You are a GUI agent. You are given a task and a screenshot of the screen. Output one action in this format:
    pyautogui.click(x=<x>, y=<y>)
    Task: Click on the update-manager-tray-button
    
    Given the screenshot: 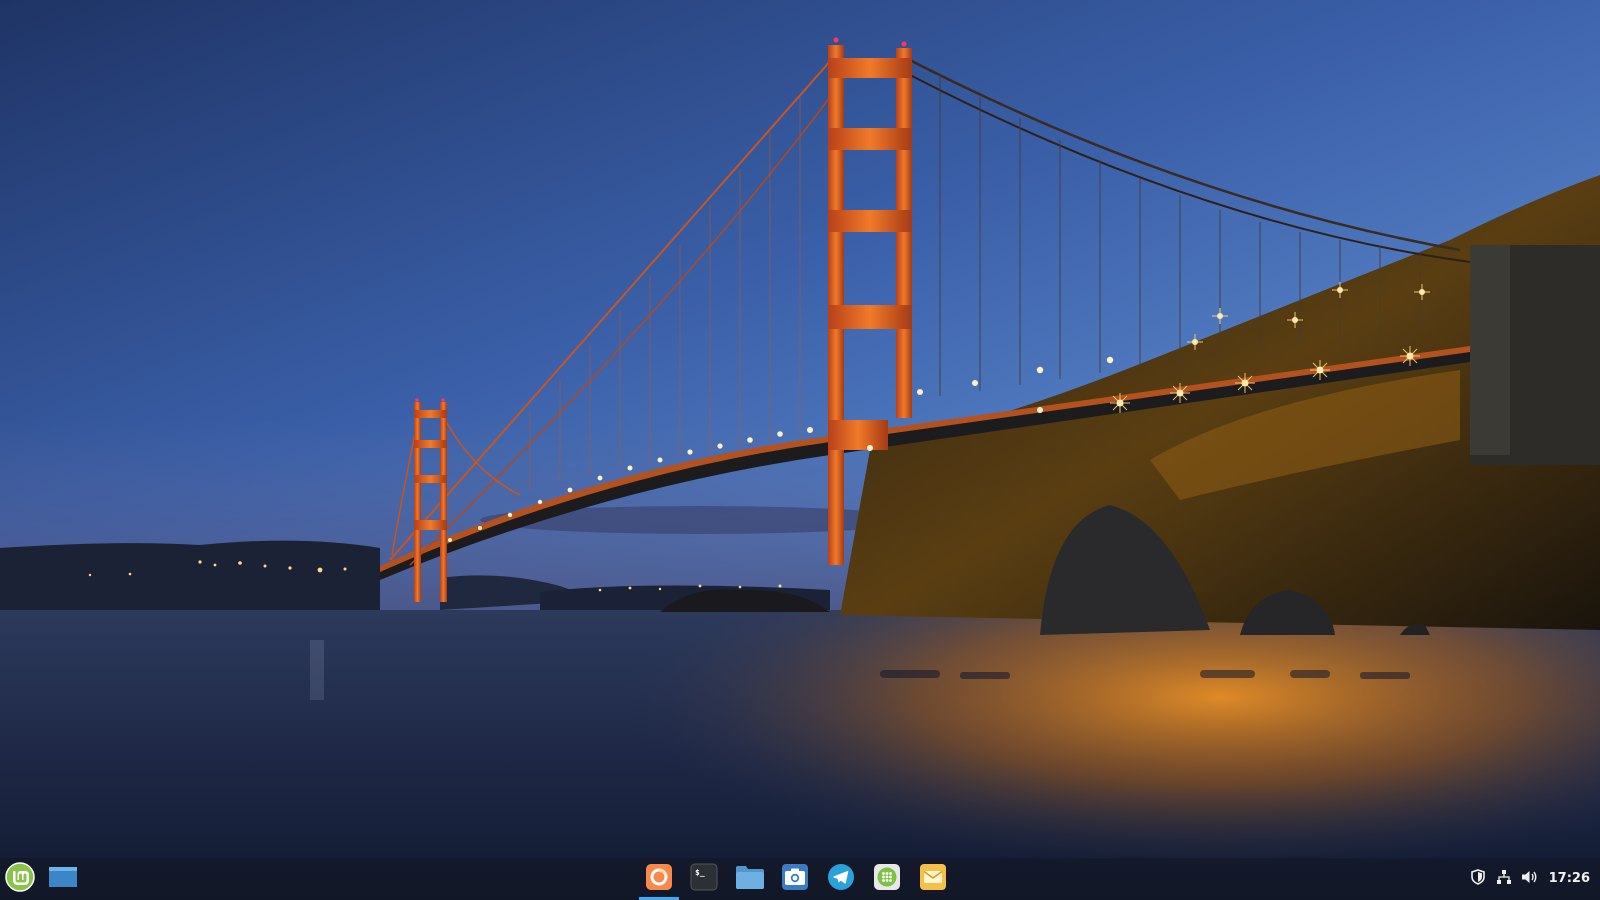 What is the action you would take?
    pyautogui.click(x=1478, y=879)
    